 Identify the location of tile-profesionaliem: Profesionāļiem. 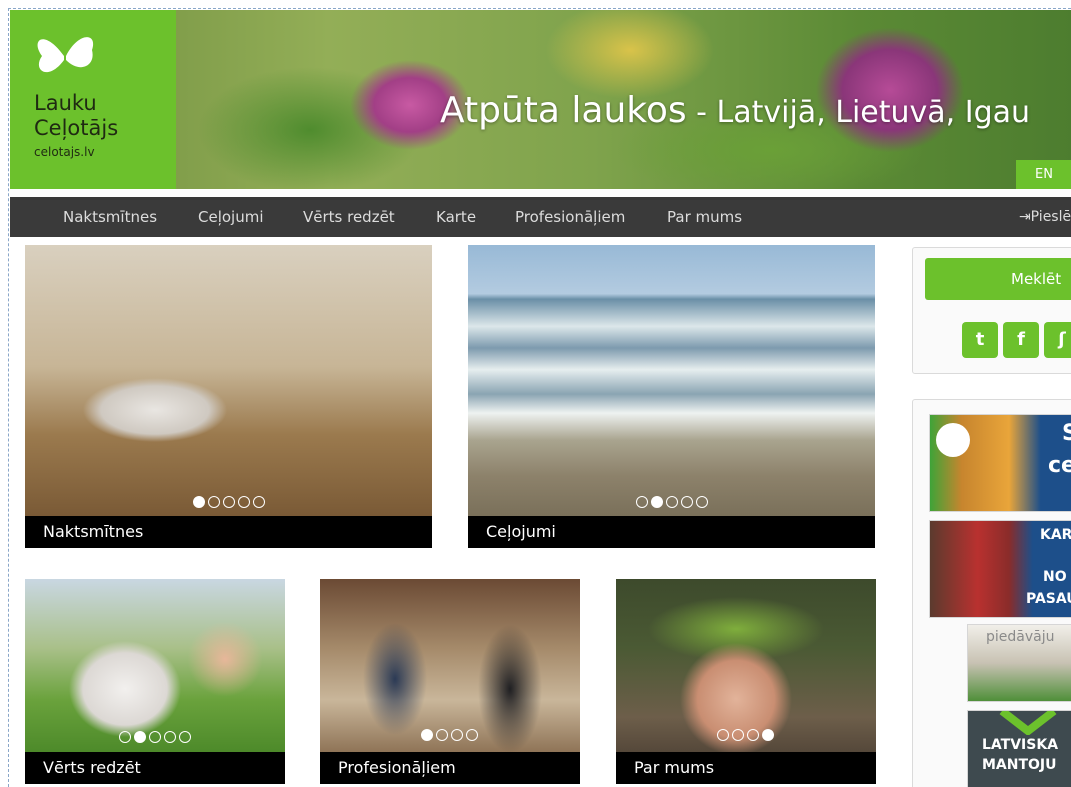
(450, 681).